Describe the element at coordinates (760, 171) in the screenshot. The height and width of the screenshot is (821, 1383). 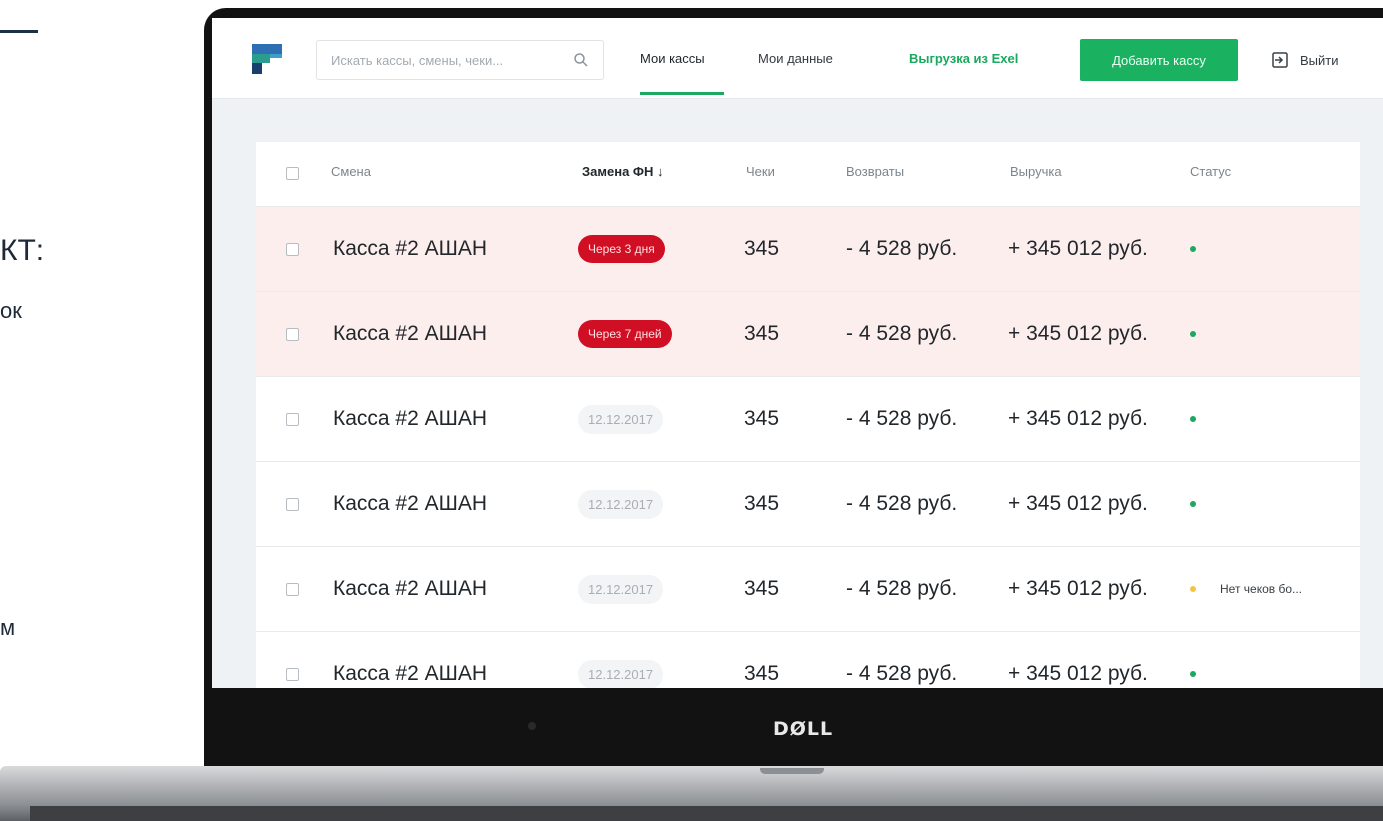
I see `column-header-checks: Чеки` at that location.